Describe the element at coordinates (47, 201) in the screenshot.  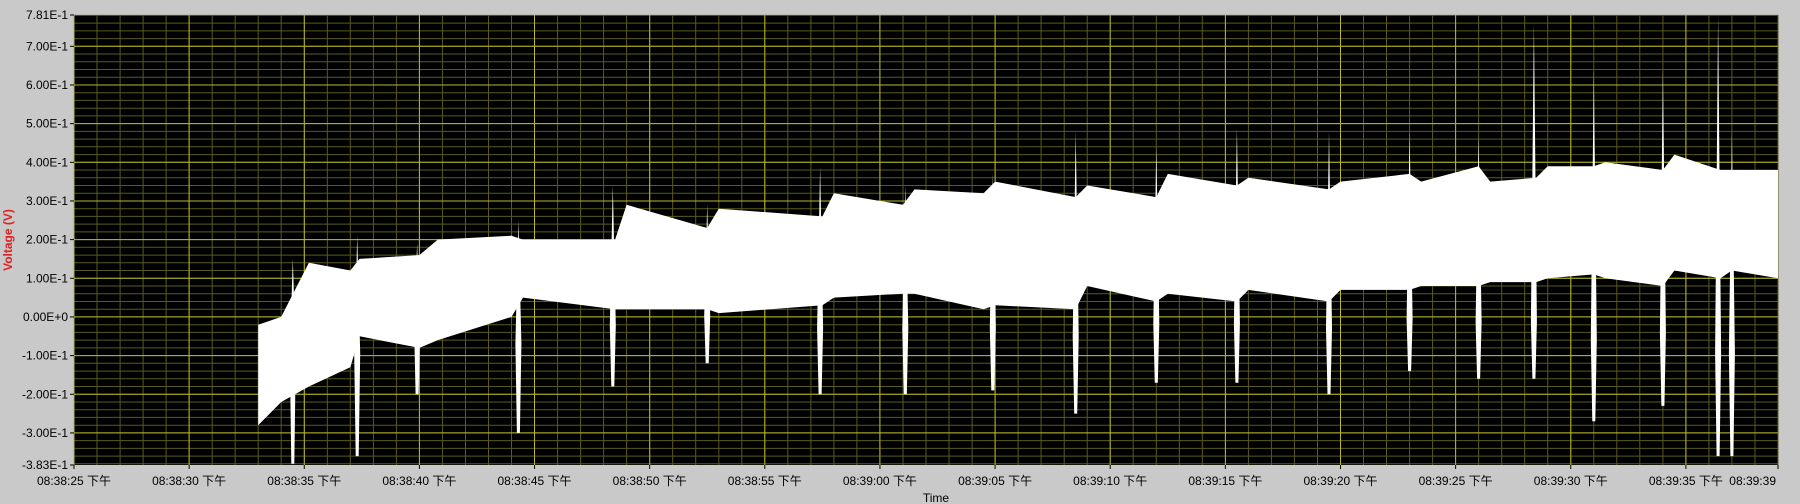
I see `y-tick-label: 3.00E-1` at that location.